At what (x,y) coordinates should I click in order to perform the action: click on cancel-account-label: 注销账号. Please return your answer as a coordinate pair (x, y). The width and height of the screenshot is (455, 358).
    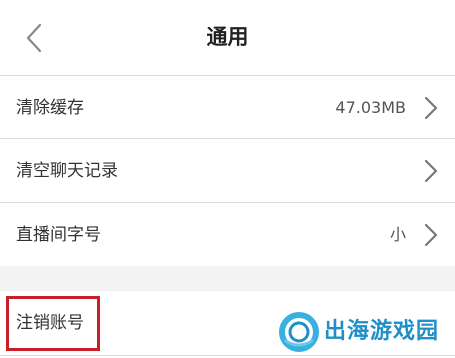
    Looking at the image, I should click on (50, 323).